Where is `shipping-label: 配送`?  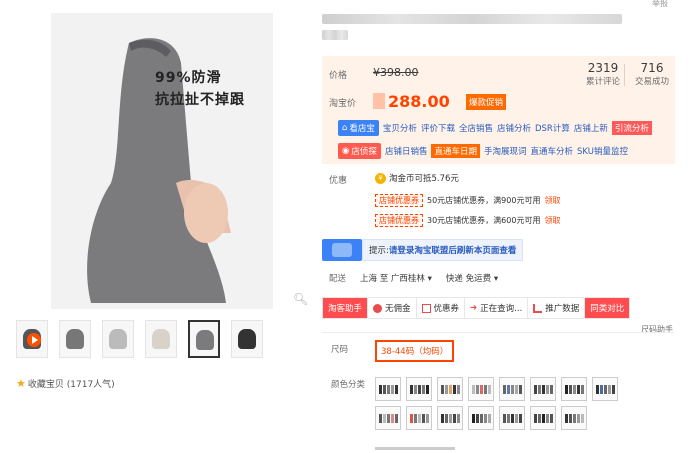
shipping-label: 配送 is located at coordinates (338, 279).